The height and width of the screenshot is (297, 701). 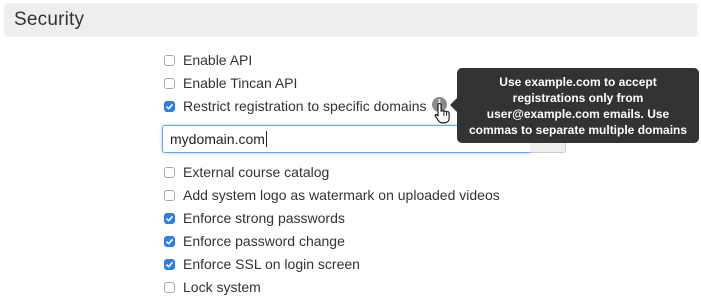 I want to click on option-label: External course catalog, so click(x=256, y=172).